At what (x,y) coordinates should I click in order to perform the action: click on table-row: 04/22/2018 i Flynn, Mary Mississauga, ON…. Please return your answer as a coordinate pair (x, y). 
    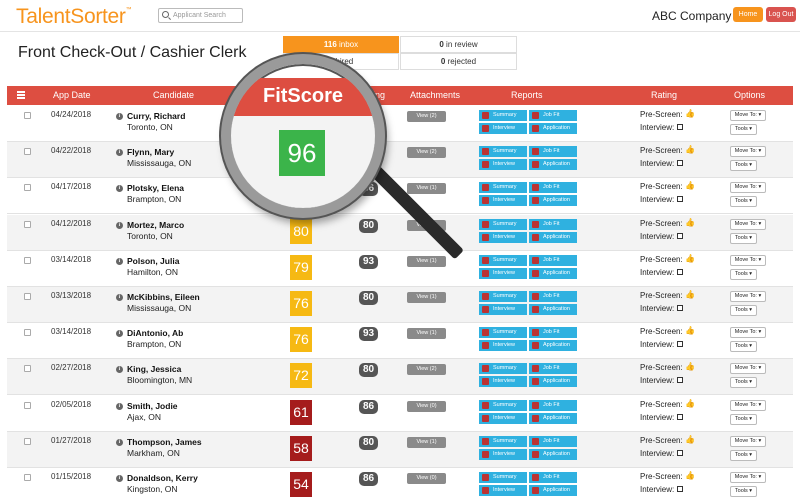
    Looking at the image, I should click on (400, 160).